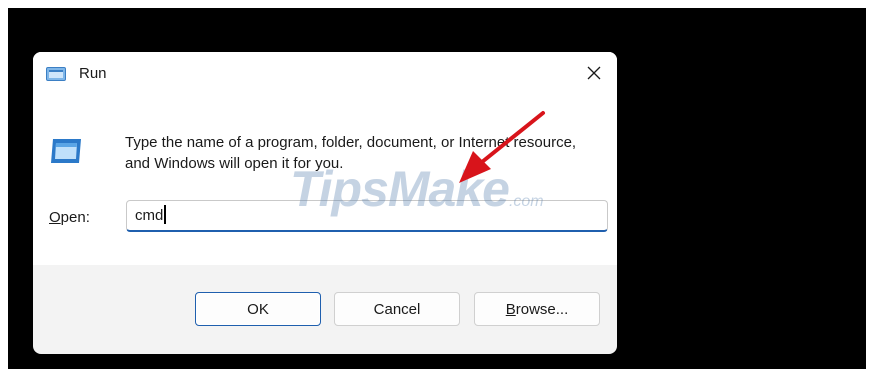 The width and height of the screenshot is (870, 373). What do you see at coordinates (510, 309) in the screenshot?
I see `browse-accesskey: B` at bounding box center [510, 309].